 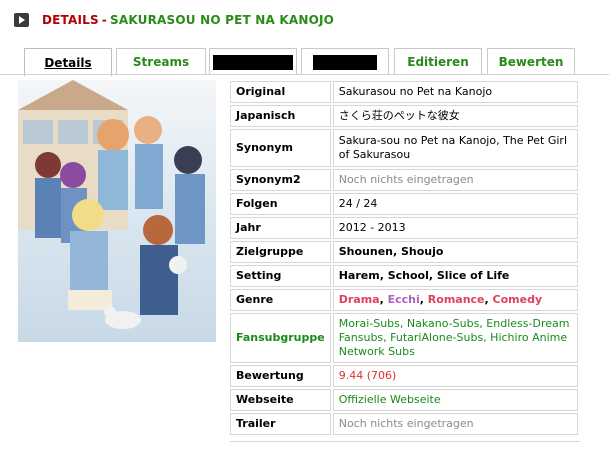 I want to click on folgen-label: Folgen, so click(x=280, y=204).